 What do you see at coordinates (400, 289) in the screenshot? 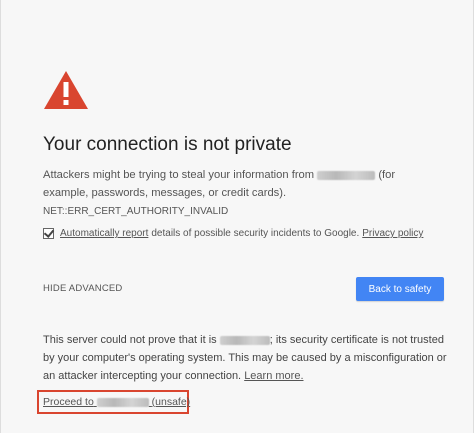
I see `back-to-safety-button: Back to safety` at bounding box center [400, 289].